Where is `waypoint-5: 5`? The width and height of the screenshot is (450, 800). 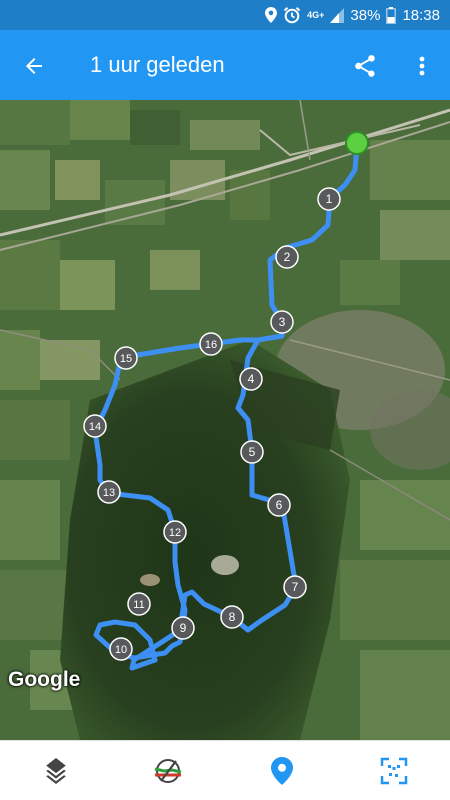 waypoint-5: 5 is located at coordinates (252, 452).